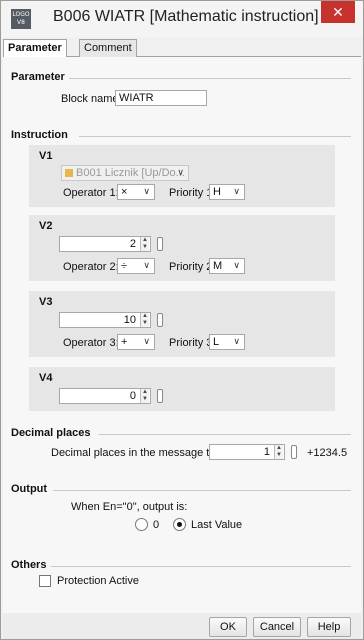 The height and width of the screenshot is (640, 364). What do you see at coordinates (144, 396) in the screenshot?
I see `v4-spinner: ▲ ▼` at bounding box center [144, 396].